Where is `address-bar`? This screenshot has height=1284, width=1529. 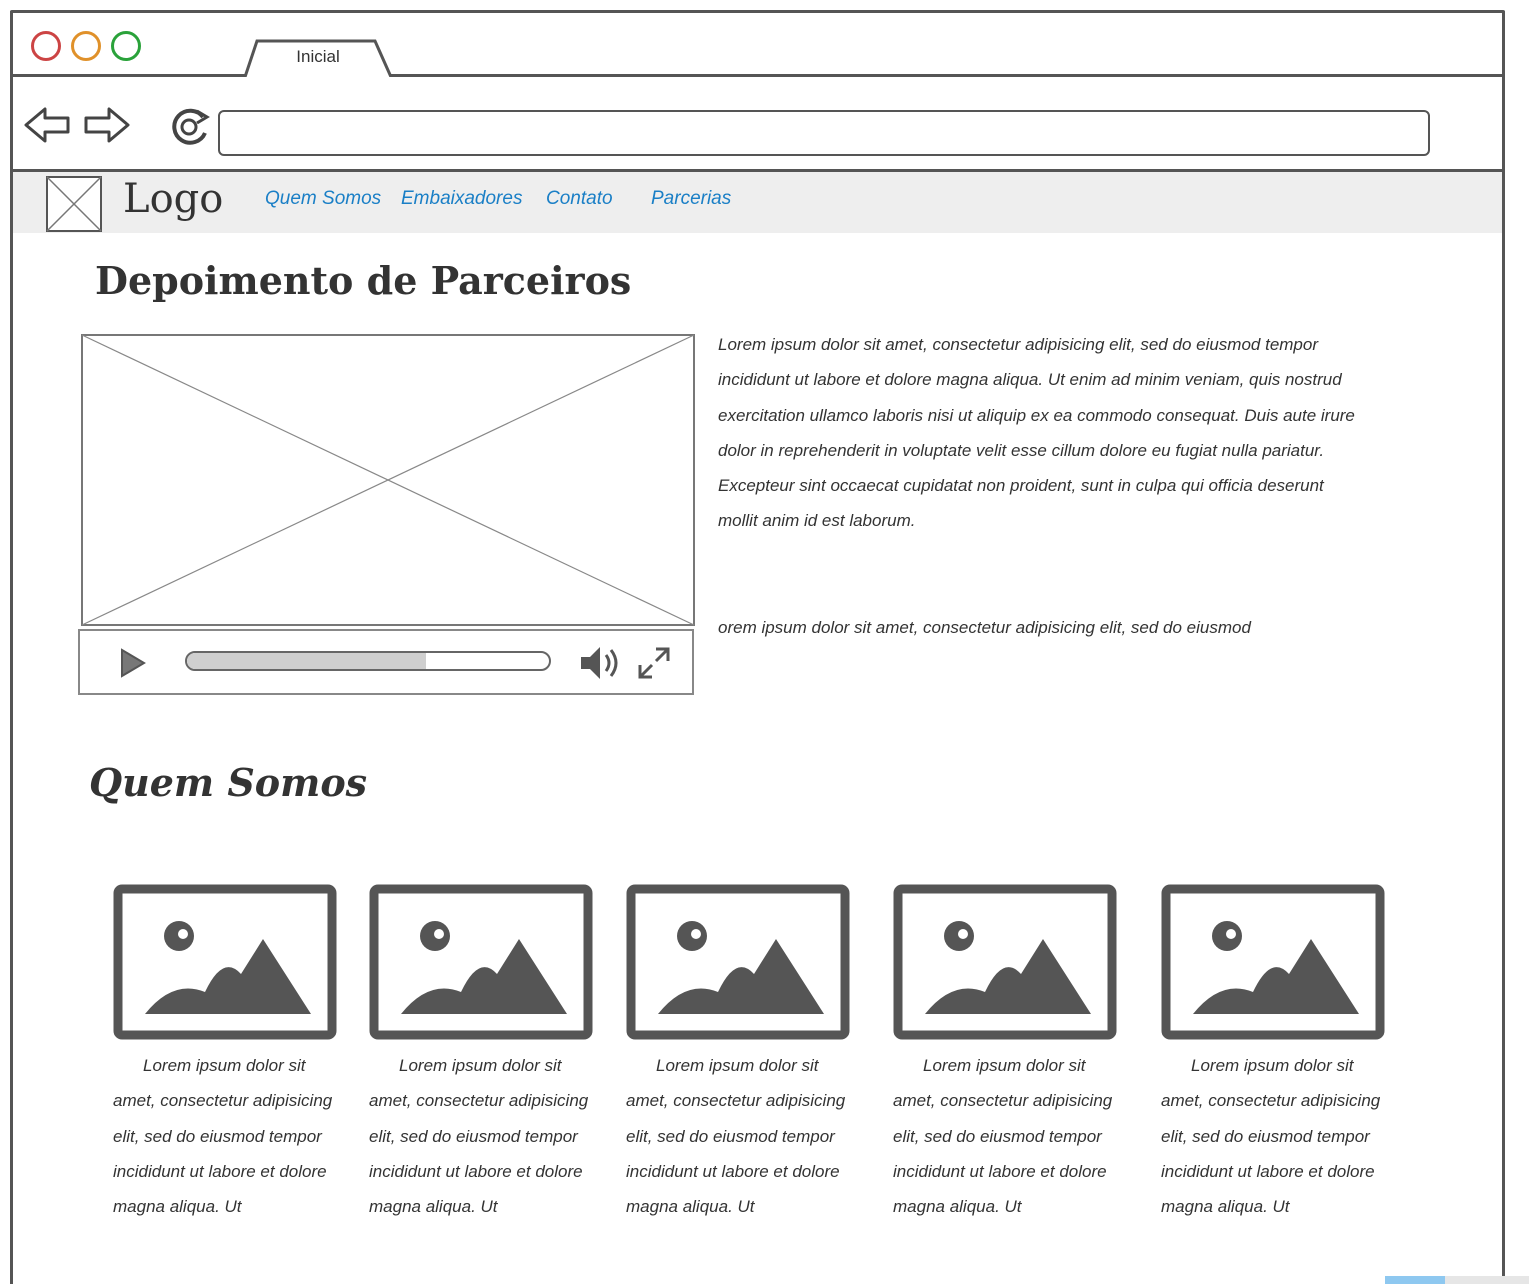
address-bar is located at coordinates (824, 133).